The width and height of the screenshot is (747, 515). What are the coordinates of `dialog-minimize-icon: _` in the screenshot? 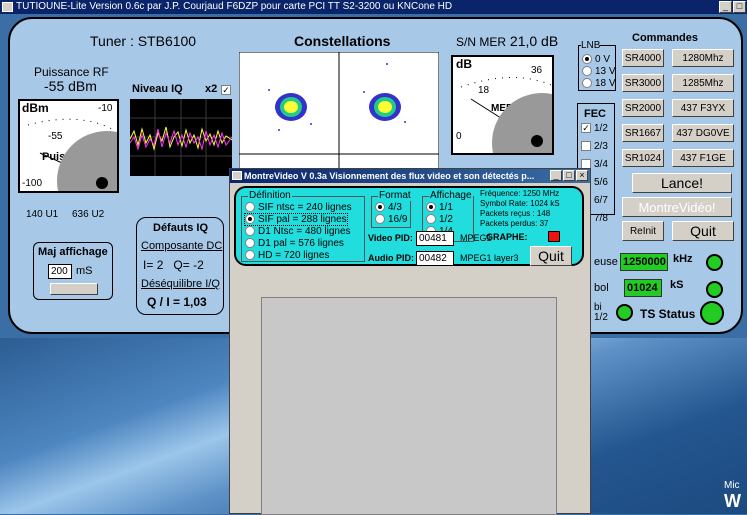 It's located at (556, 175).